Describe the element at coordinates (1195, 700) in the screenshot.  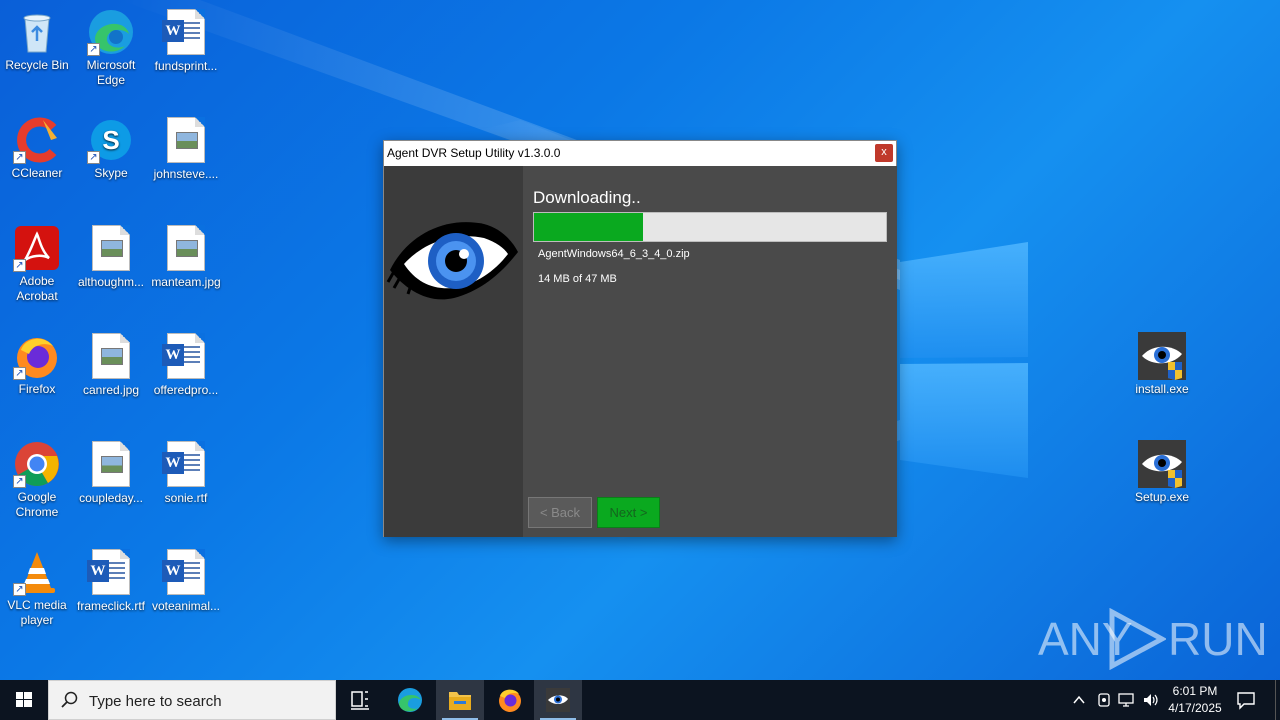
I see `taskbar-clock: 6:01 PM 4/17/2025` at that location.